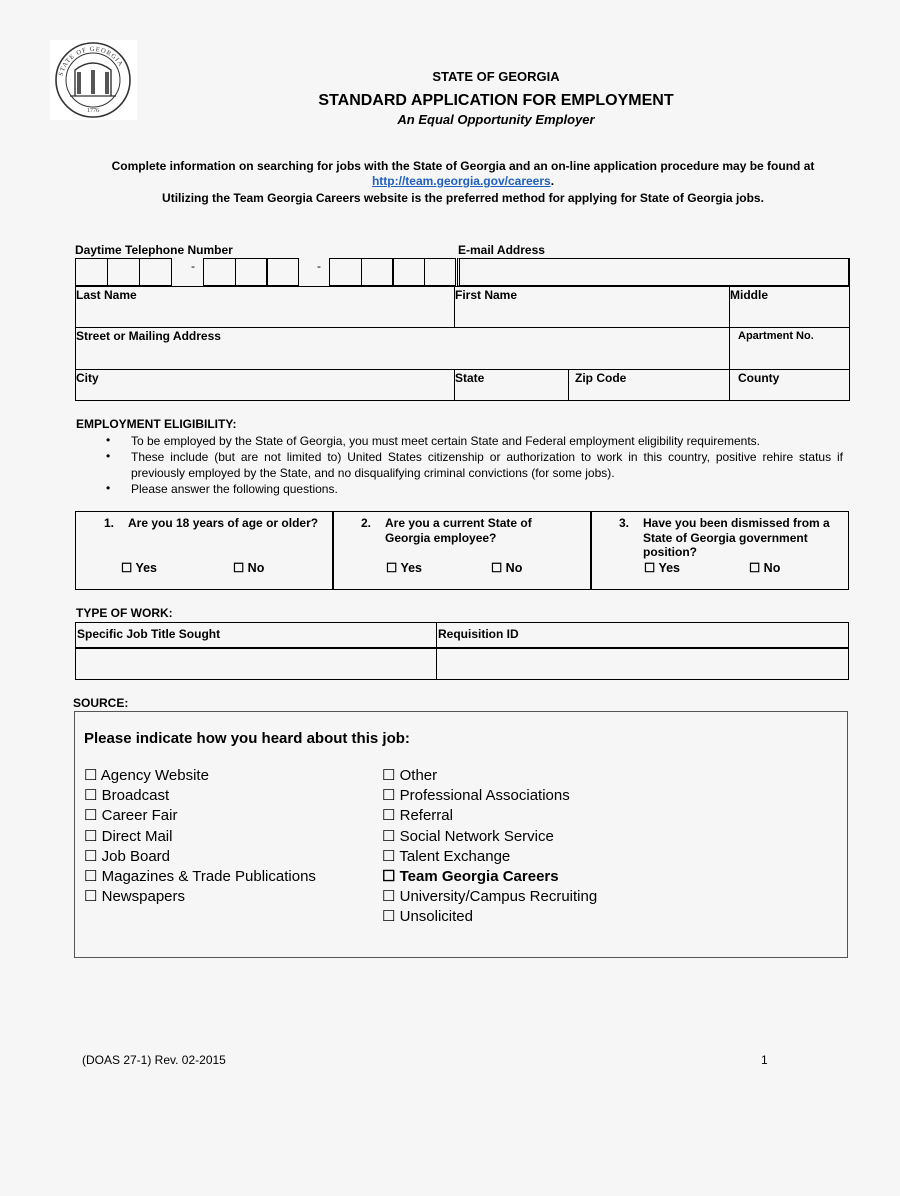  What do you see at coordinates (106, 295) in the screenshot?
I see `last-name-label: Last Name` at bounding box center [106, 295].